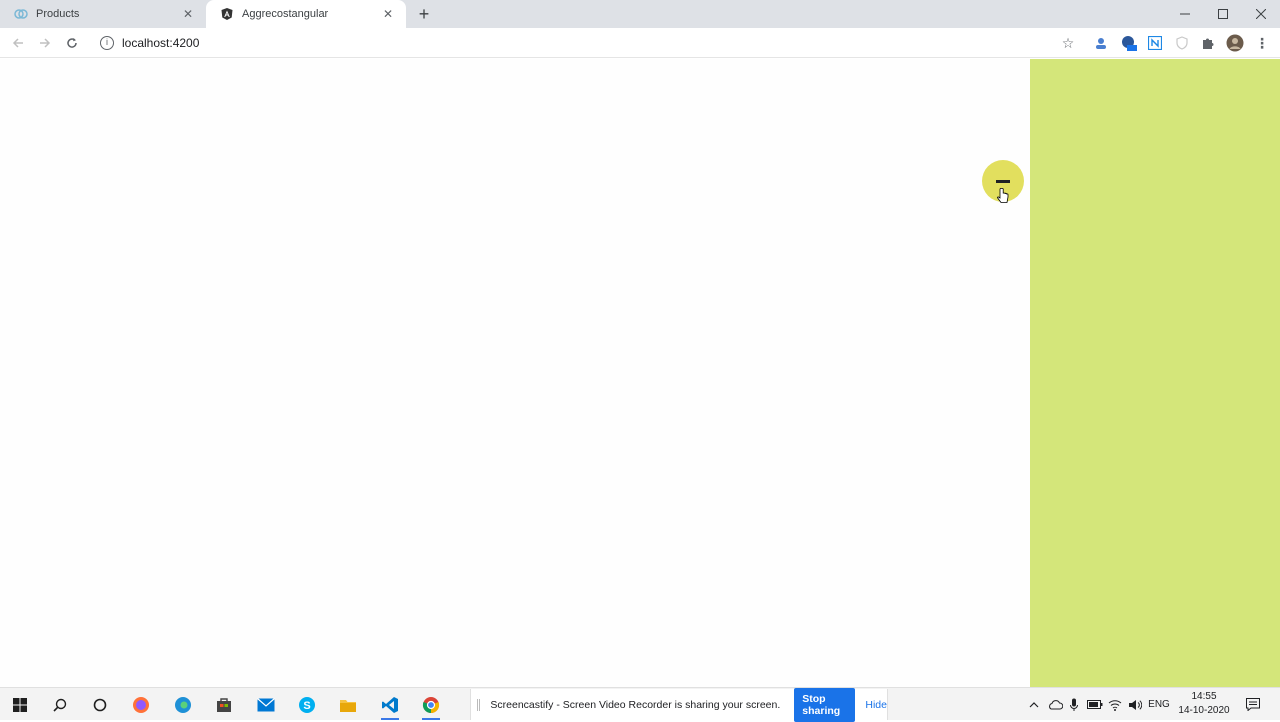 This screenshot has height=722, width=1280. What do you see at coordinates (1223, 14) in the screenshot?
I see `maximize-icon` at bounding box center [1223, 14].